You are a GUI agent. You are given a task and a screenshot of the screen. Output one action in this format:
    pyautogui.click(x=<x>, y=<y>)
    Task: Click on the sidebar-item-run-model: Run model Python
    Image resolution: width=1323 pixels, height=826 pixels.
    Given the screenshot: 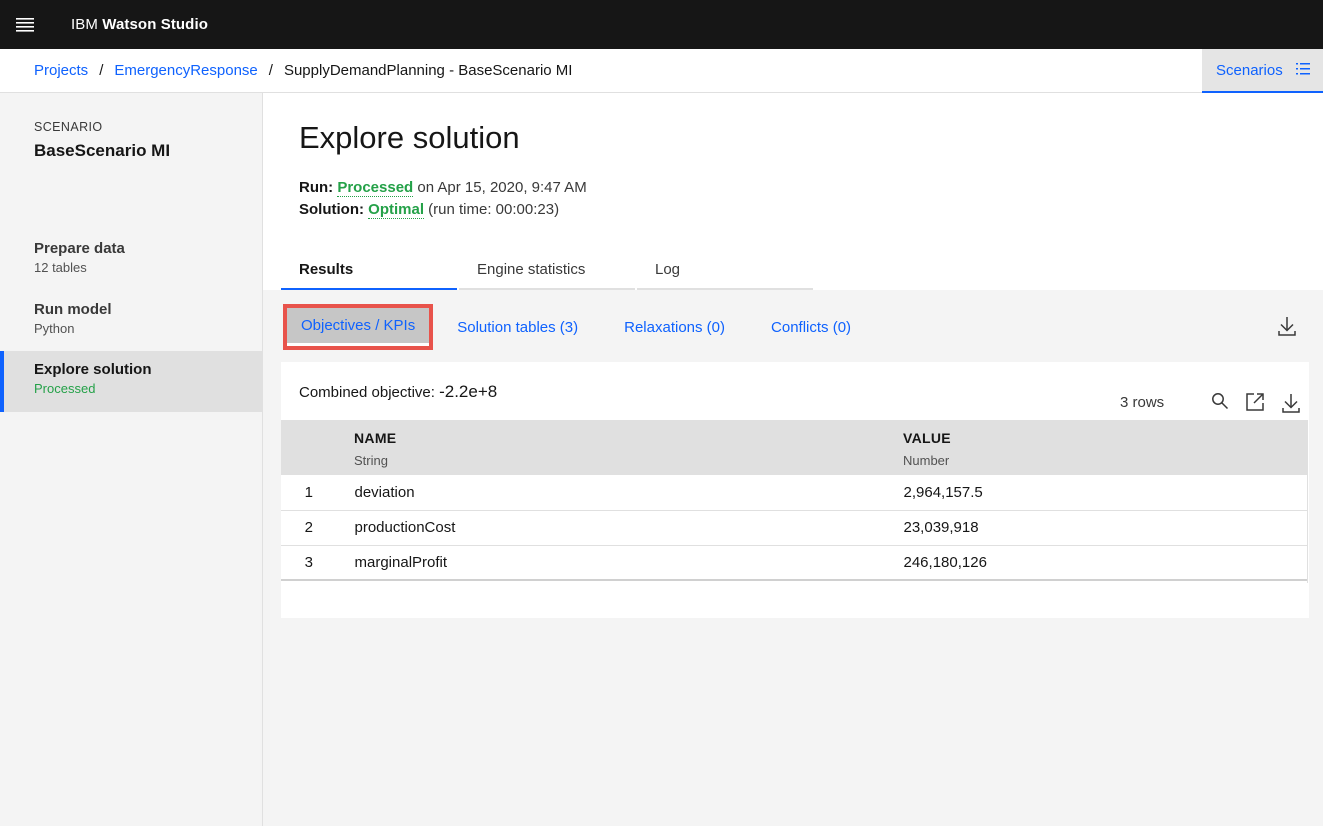 What is the action you would take?
    pyautogui.click(x=131, y=321)
    